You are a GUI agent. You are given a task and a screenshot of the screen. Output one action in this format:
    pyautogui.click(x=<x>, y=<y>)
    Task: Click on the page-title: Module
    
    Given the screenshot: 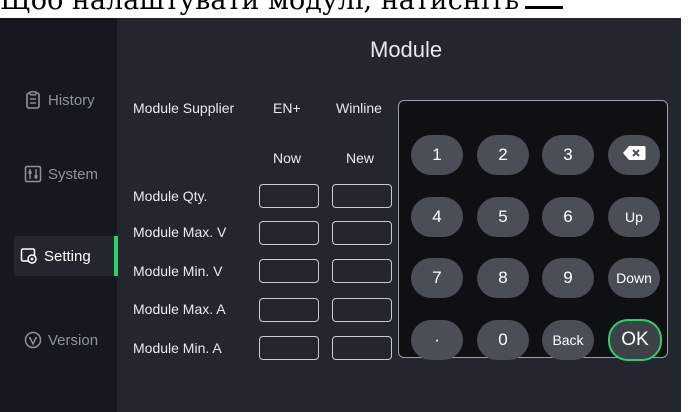 What is the action you would take?
    pyautogui.click(x=406, y=49)
    